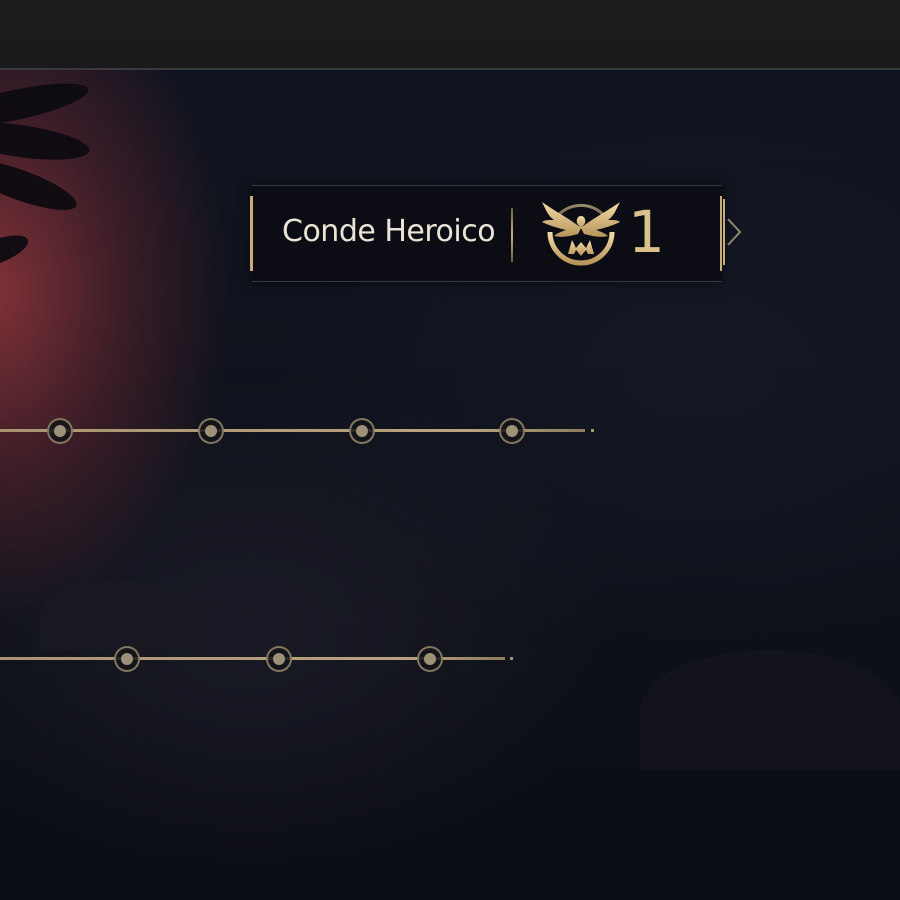 The width and height of the screenshot is (900, 900). Describe the element at coordinates (581, 234) in the screenshot. I see `eagle-emblem-icon` at that location.